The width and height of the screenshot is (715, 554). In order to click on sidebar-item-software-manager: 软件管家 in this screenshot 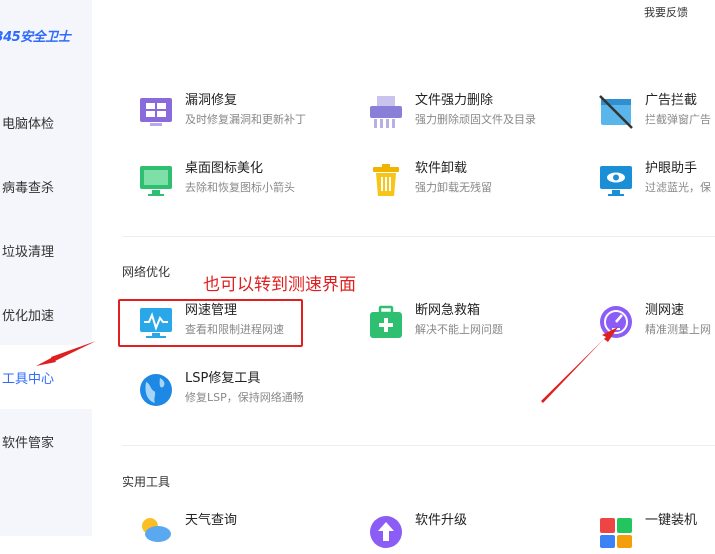, I will do `click(46, 441)`.